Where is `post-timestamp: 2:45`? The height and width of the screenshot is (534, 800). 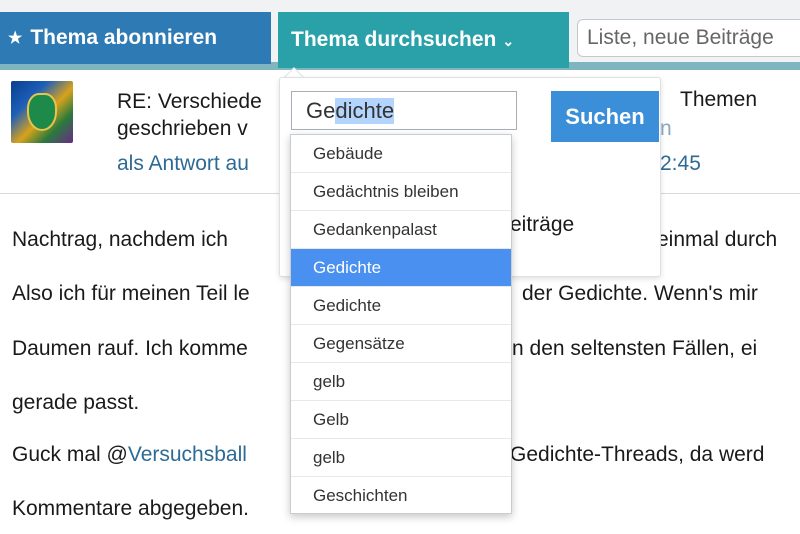
post-timestamp: 2:45 is located at coordinates (680, 163).